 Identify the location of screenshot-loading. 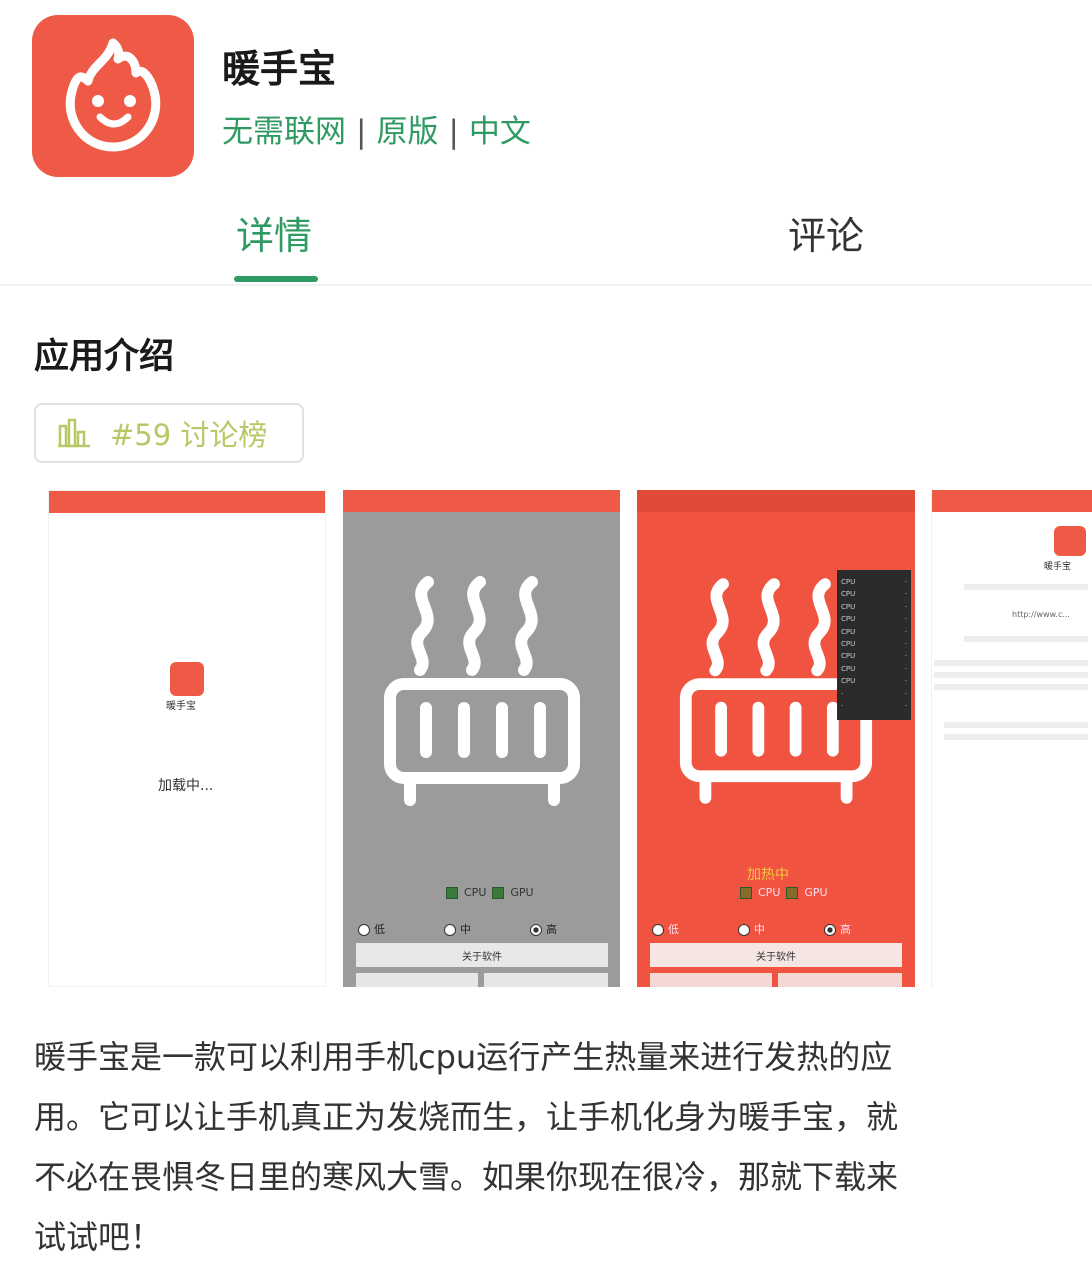
(187, 738).